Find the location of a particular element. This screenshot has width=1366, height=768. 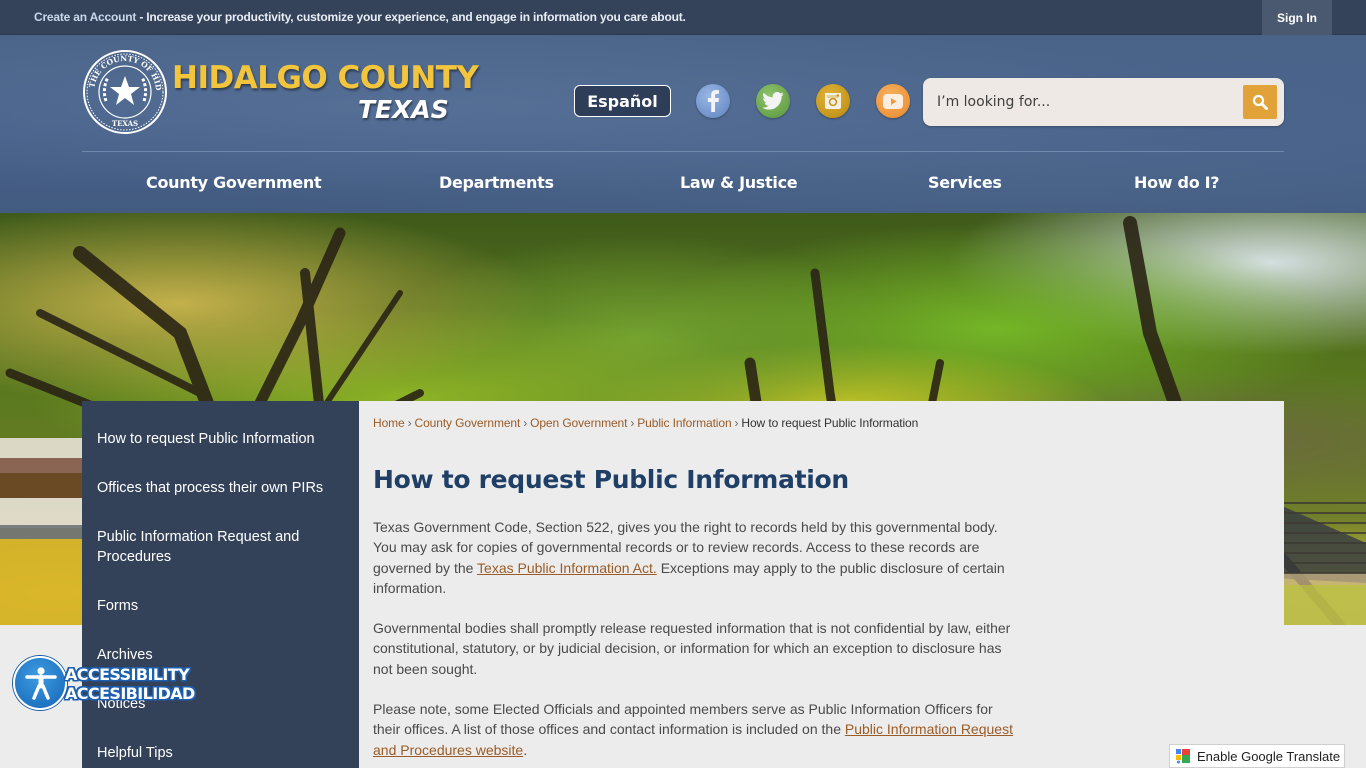

instagram-icon is located at coordinates (833, 101).